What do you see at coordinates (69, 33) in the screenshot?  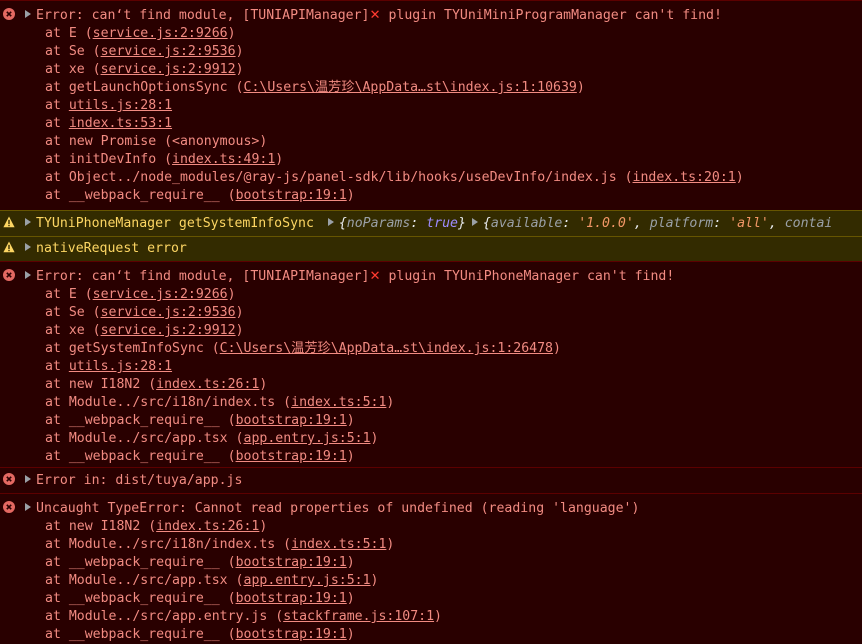 I see `frame-text: at E (` at bounding box center [69, 33].